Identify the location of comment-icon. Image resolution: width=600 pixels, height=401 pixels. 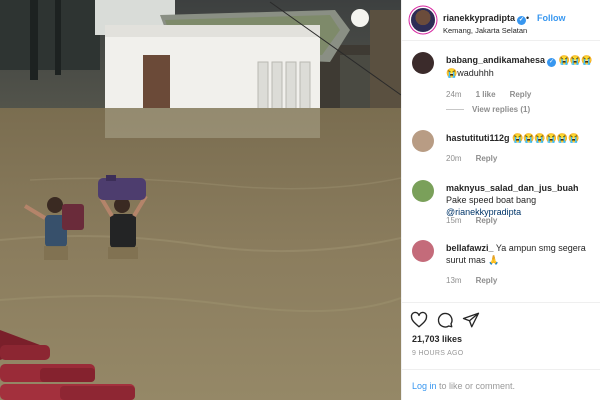
(445, 320).